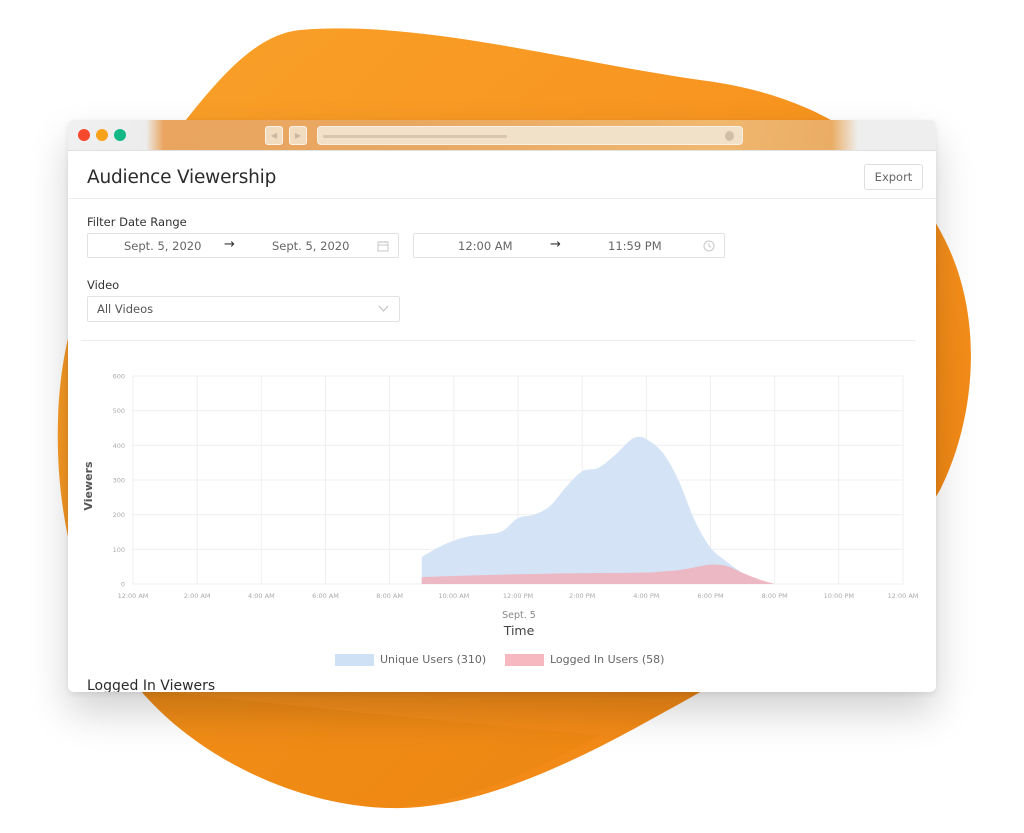  What do you see at coordinates (839, 596) in the screenshot?
I see `x-tick-label: 10:00 PM` at bounding box center [839, 596].